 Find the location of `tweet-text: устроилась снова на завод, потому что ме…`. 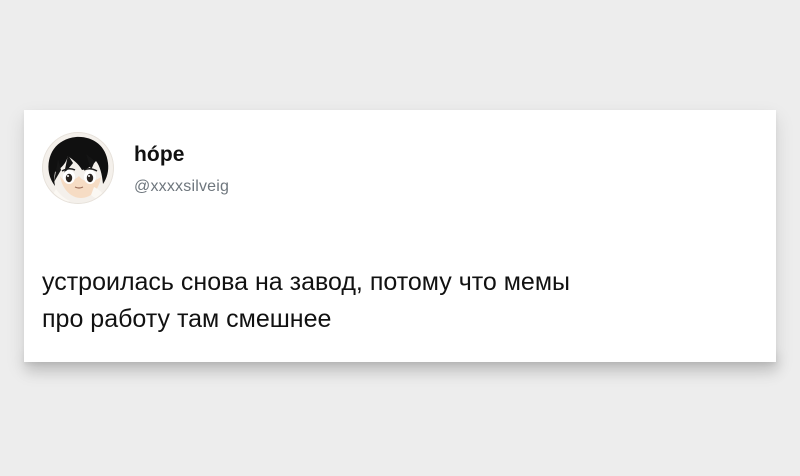

tweet-text: устроилась снова на завод, потому что ме… is located at coordinates (306, 300).